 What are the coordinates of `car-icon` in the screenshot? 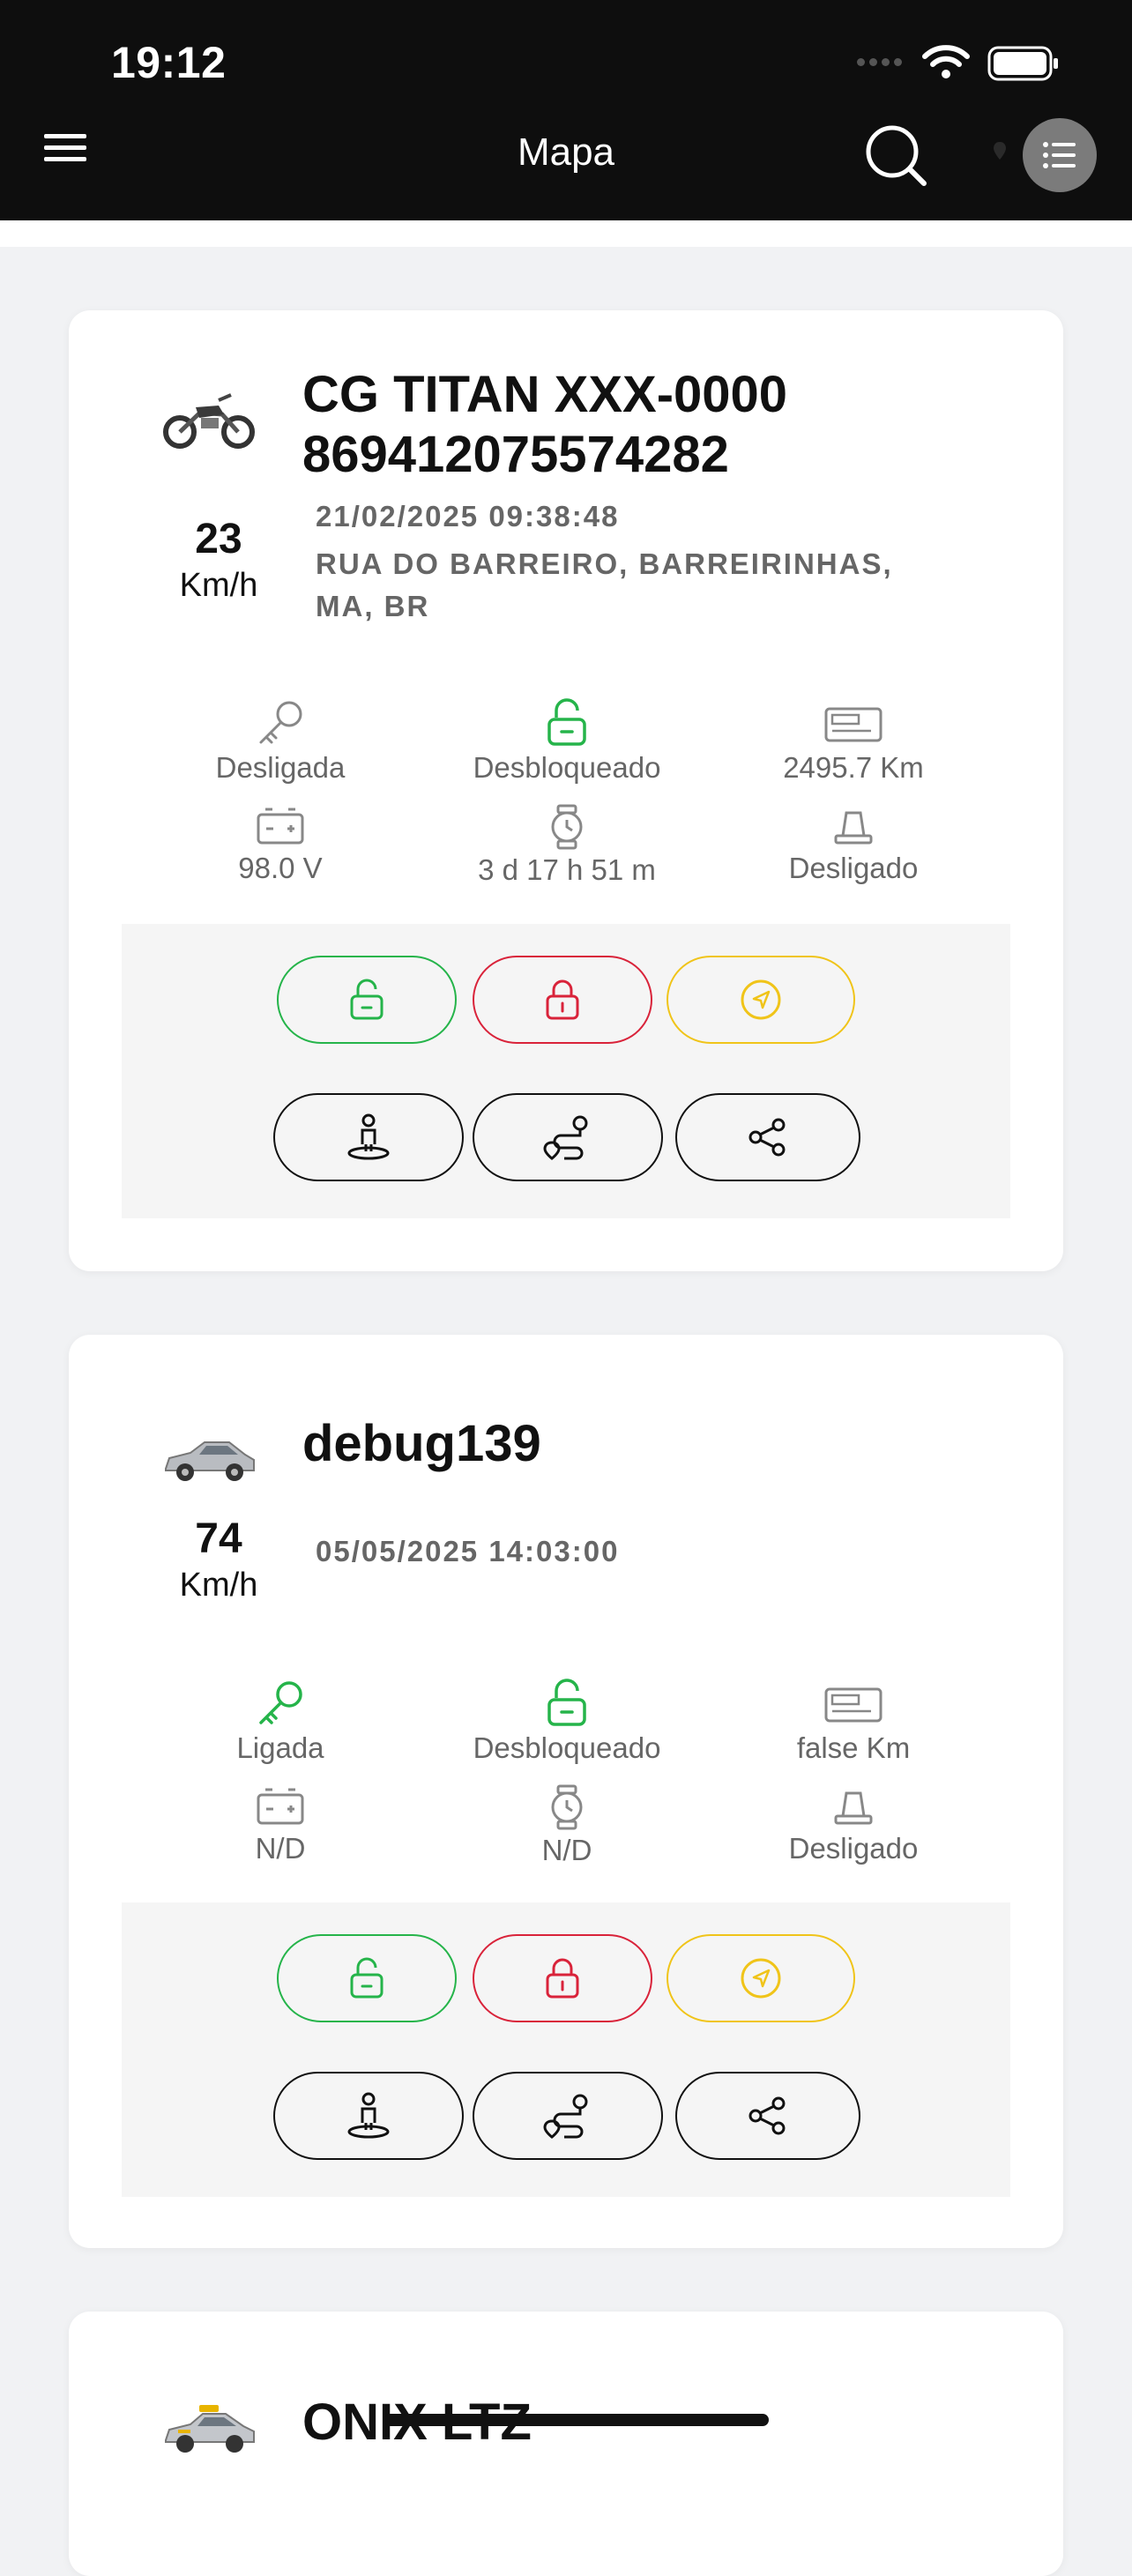 It's located at (210, 1461).